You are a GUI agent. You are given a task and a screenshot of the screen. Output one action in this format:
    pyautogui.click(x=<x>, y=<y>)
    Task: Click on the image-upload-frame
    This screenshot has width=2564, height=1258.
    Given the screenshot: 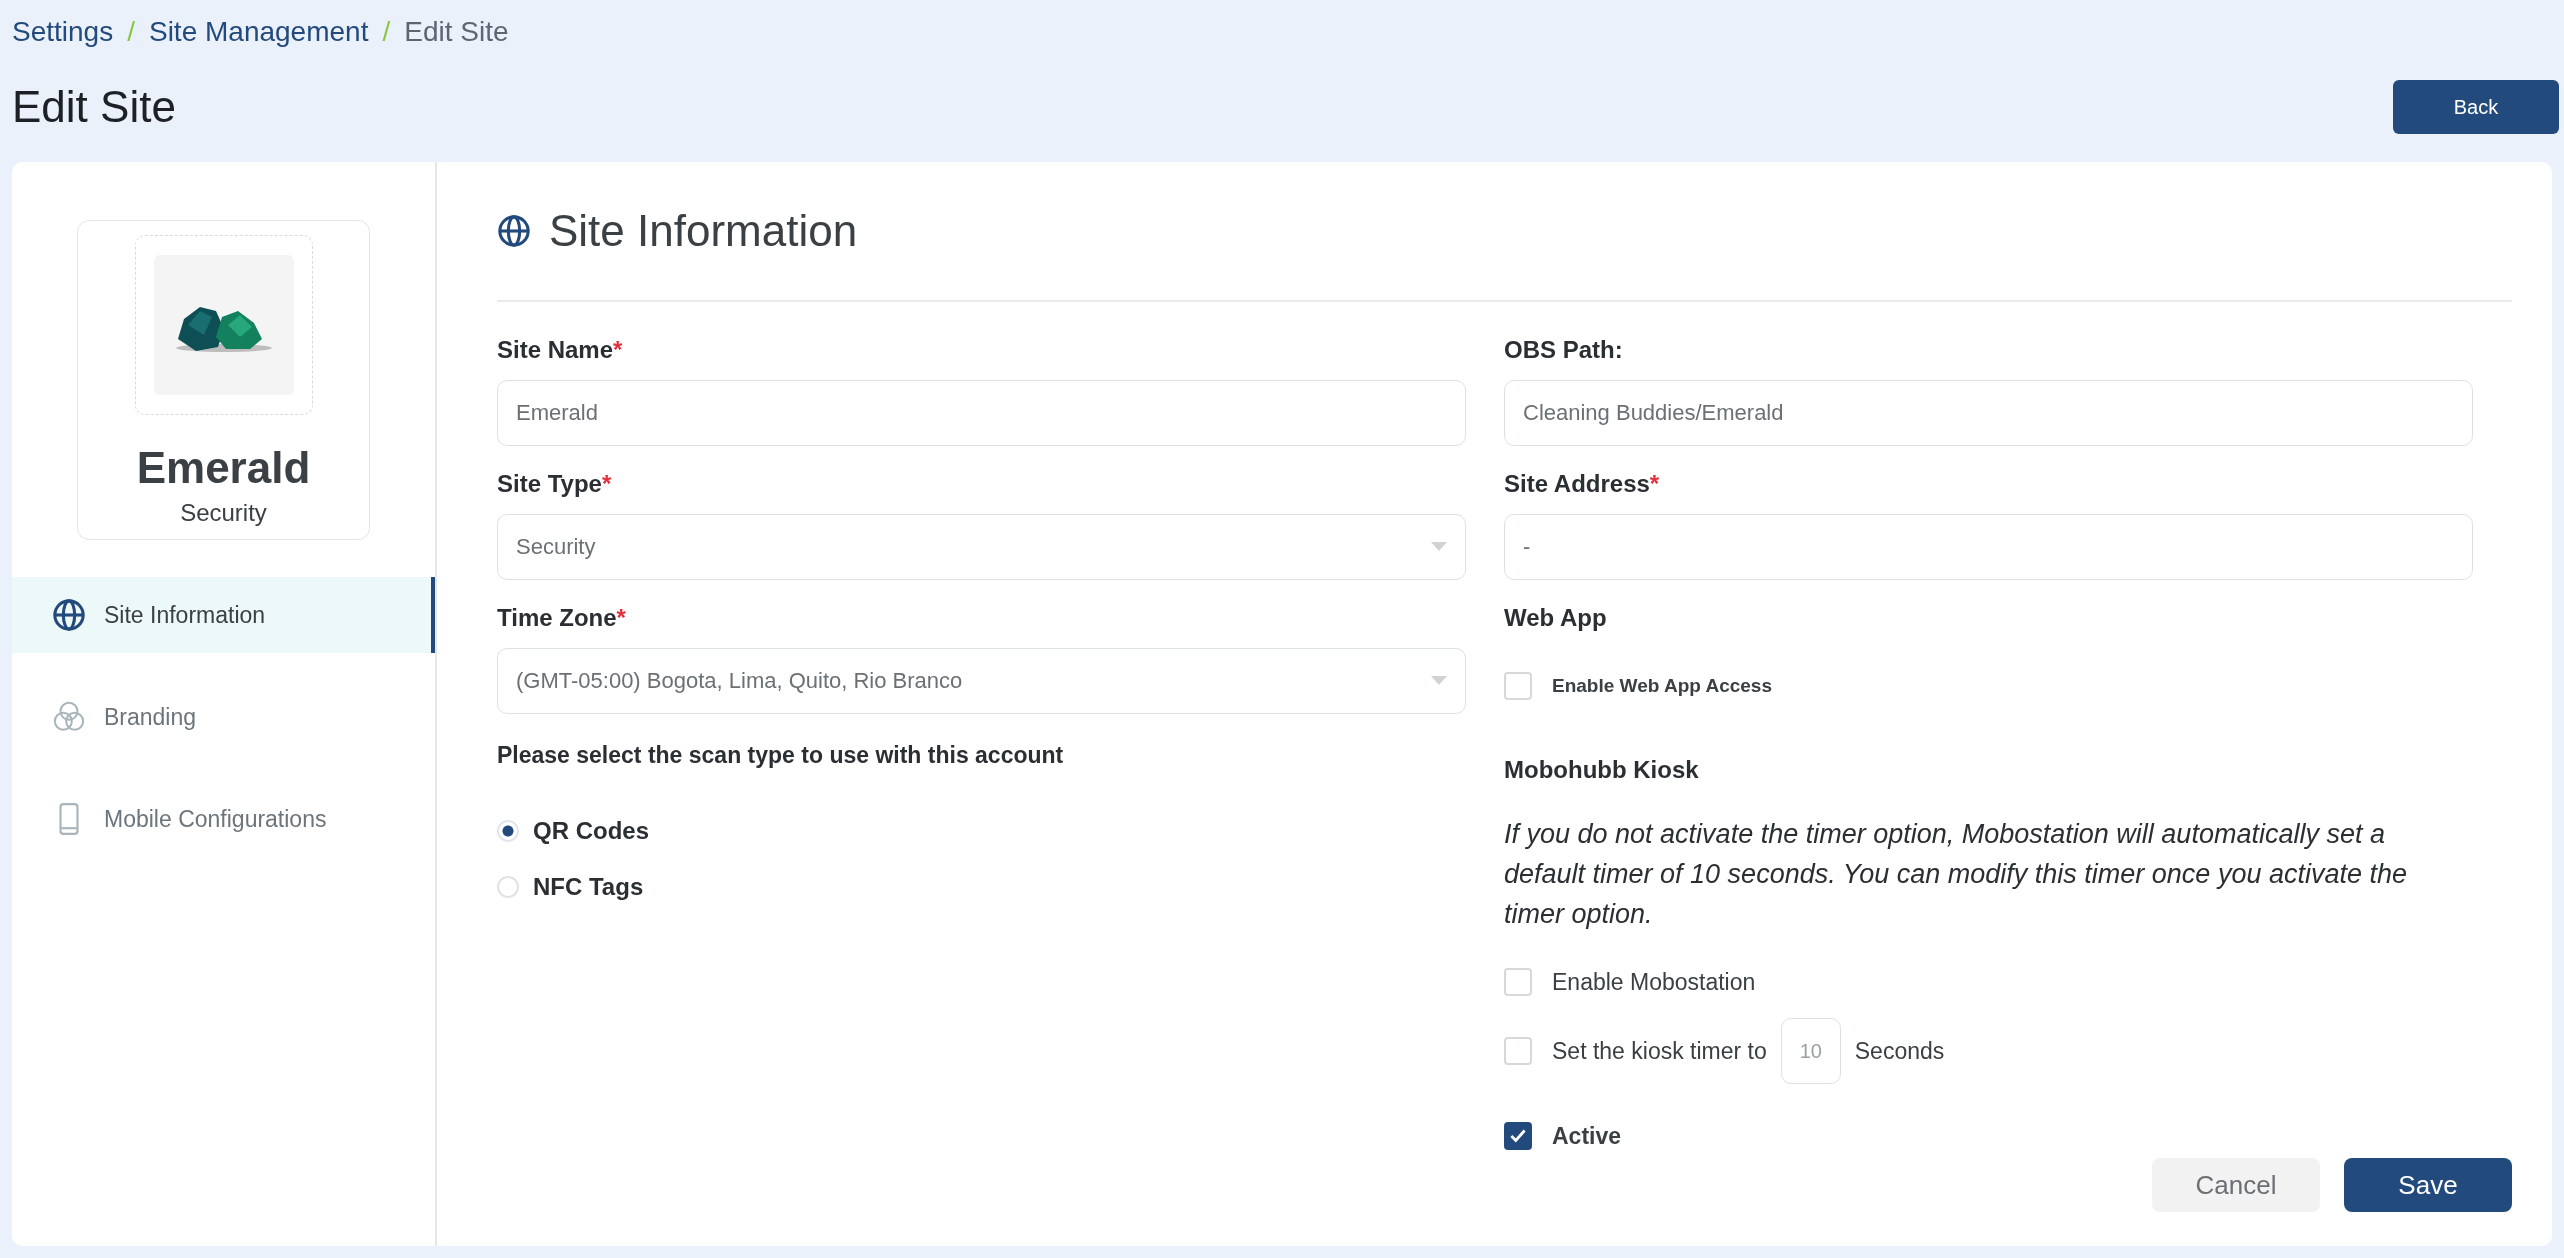 What is the action you would take?
    pyautogui.click(x=223, y=325)
    